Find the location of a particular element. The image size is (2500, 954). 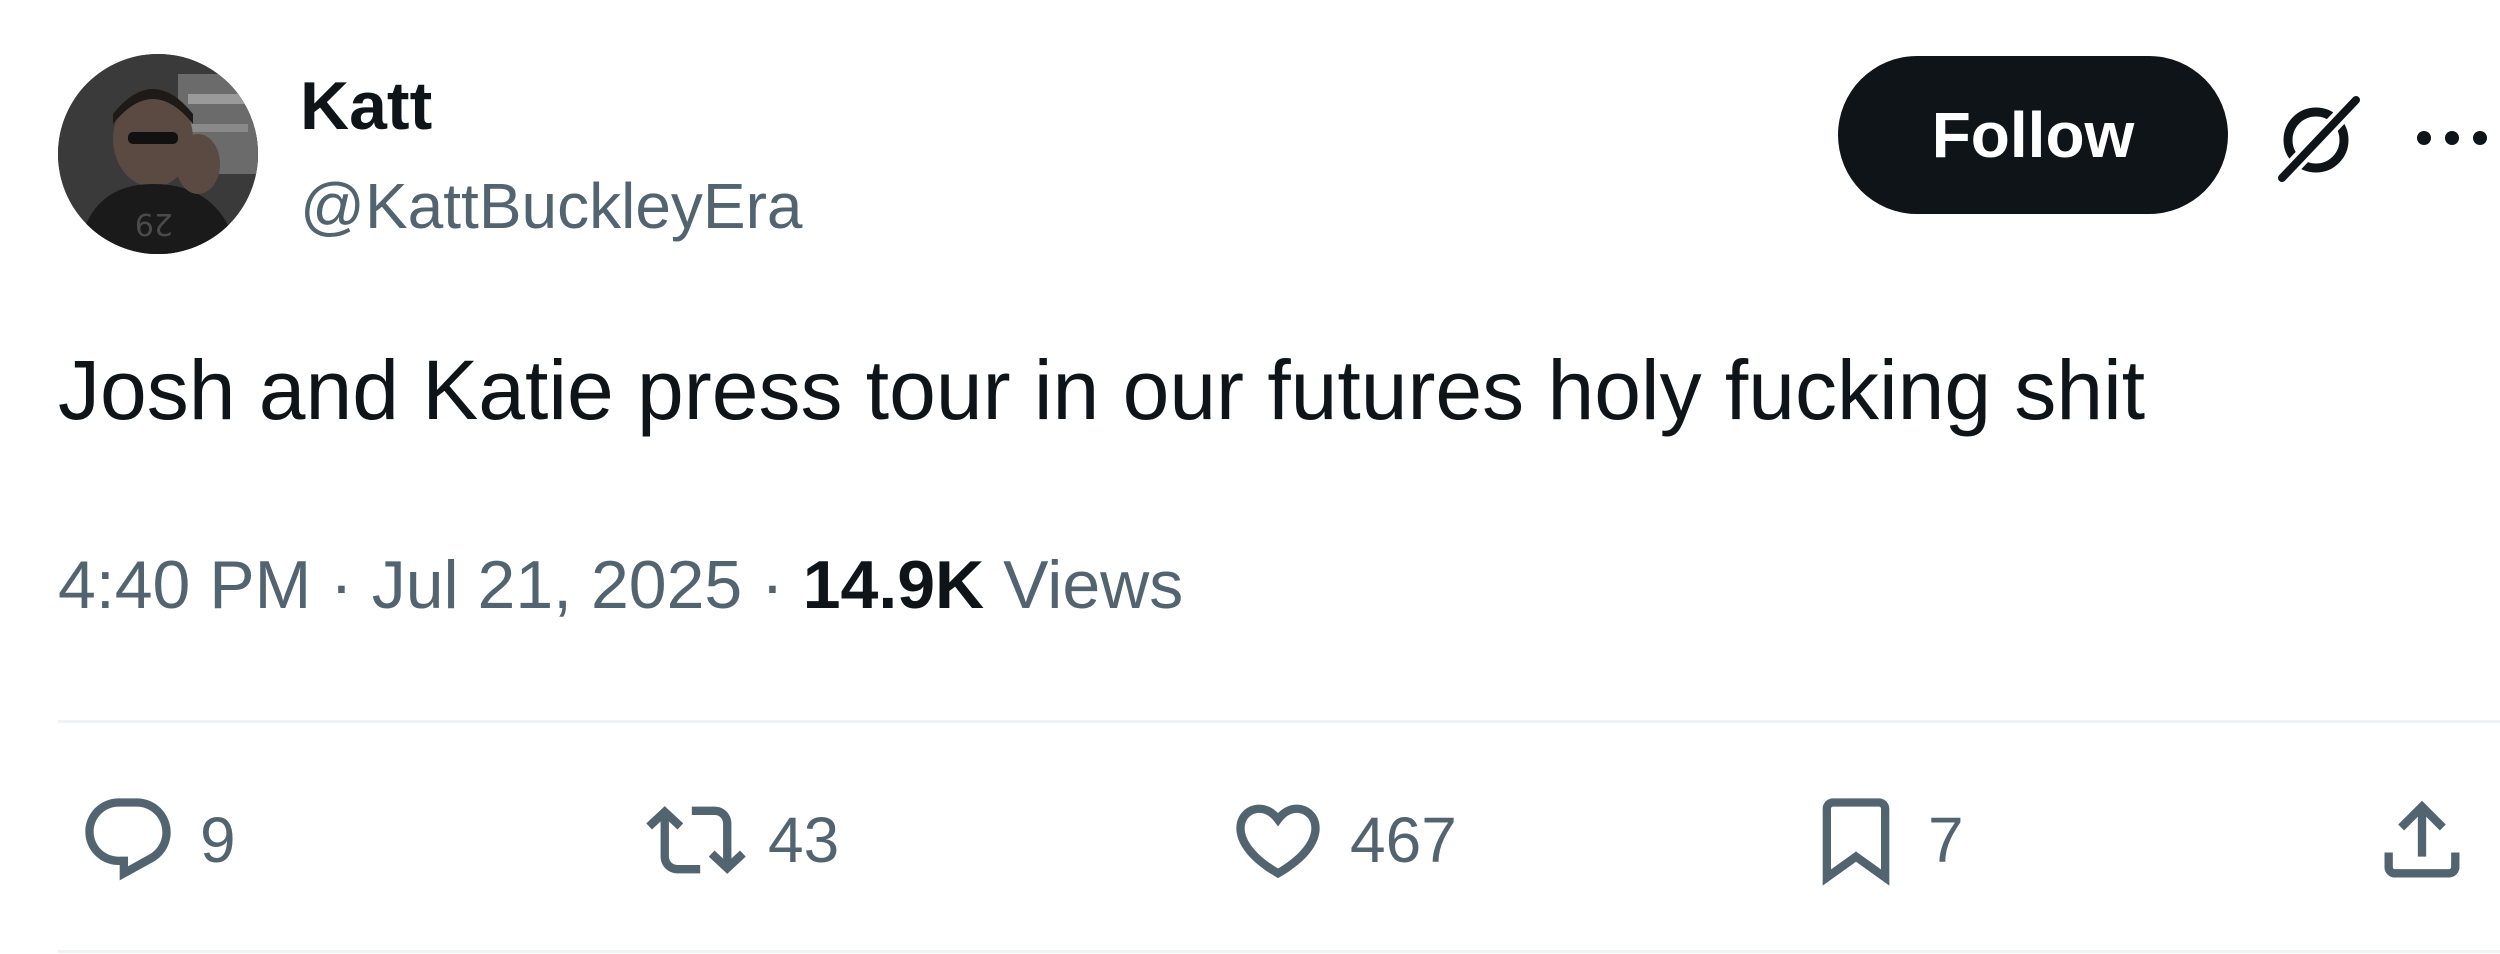

tweet-meta: 4:40 PM · Jul 21, 2025 · 14.9K Views is located at coordinates (620, 585).